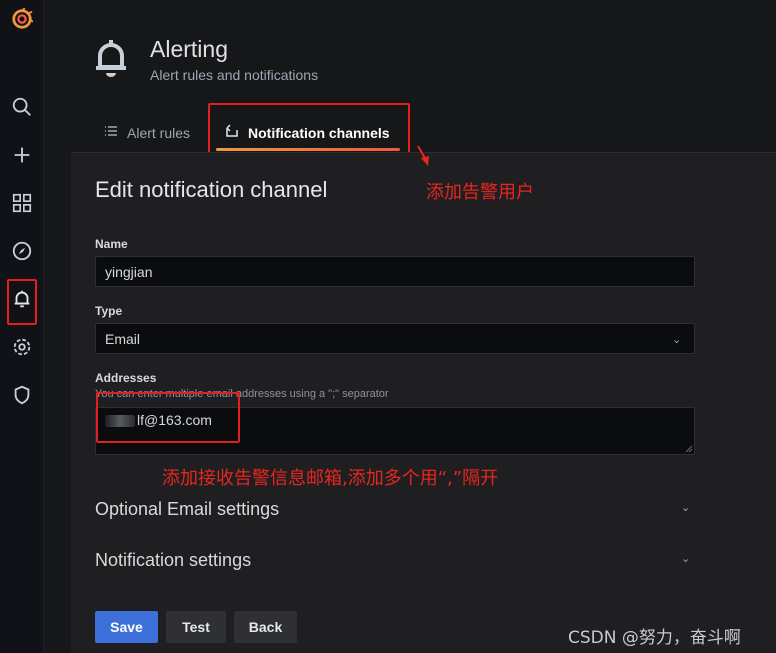 Image resolution: width=776 pixels, height=653 pixels. Describe the element at coordinates (211, 189) in the screenshot. I see `form-title: Edit notification channel` at that location.